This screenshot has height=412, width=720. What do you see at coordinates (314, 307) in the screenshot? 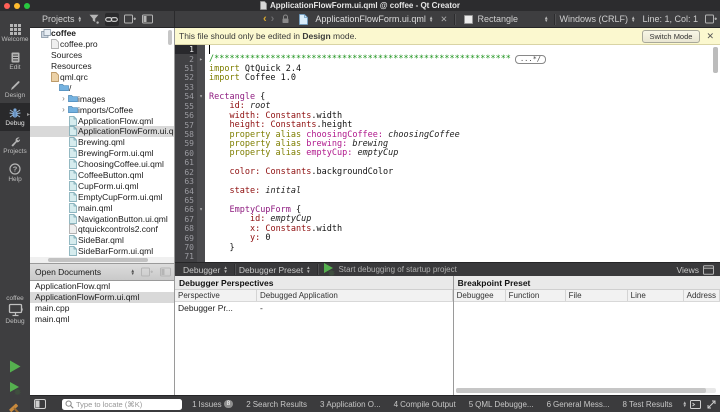
I see `perspectives-row: Debugger Pr... -` at bounding box center [314, 307].